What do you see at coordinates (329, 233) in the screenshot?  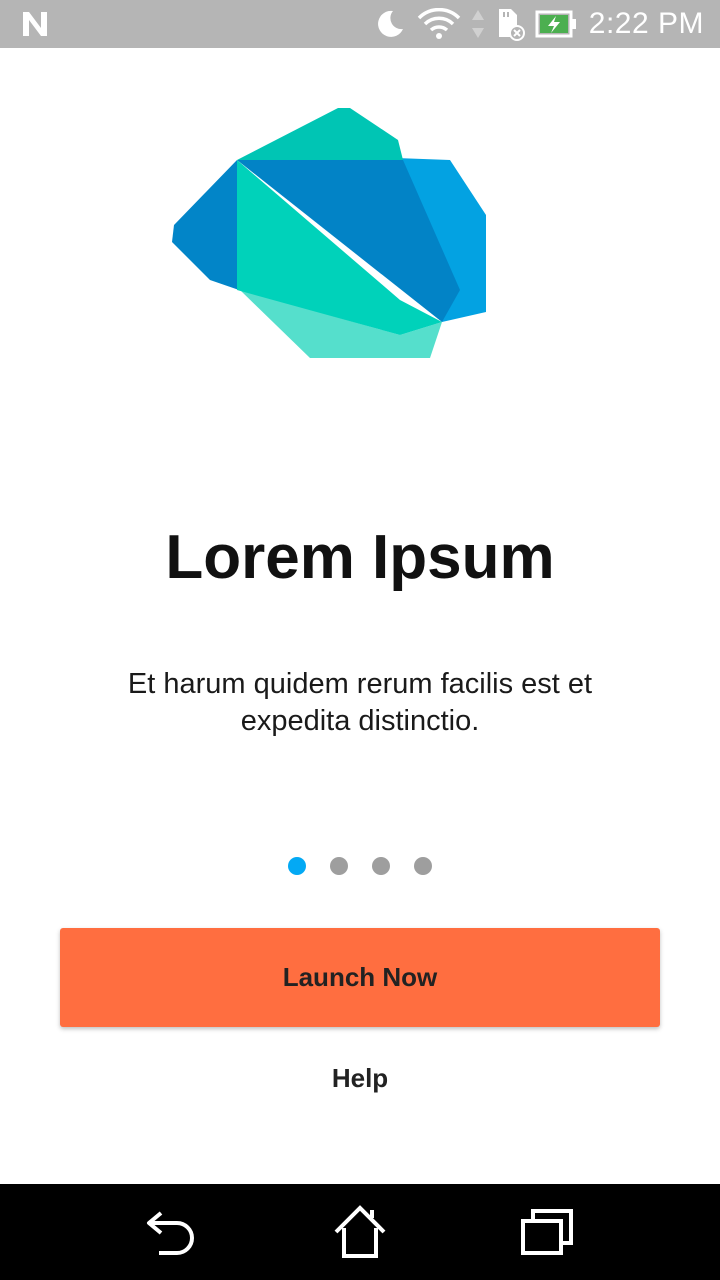 I see `app-logo` at bounding box center [329, 233].